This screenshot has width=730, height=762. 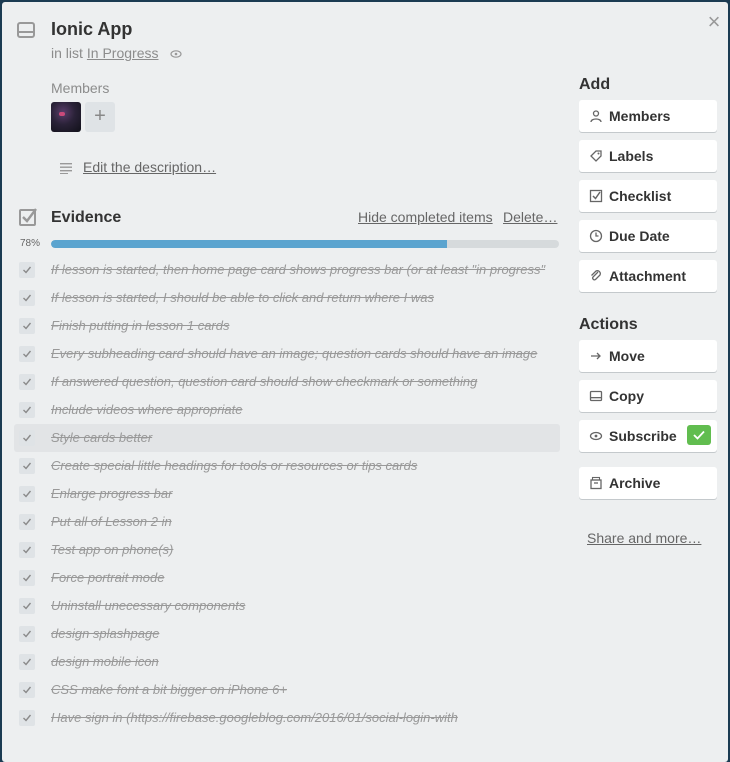 What do you see at coordinates (640, 116) in the screenshot?
I see `members-button-label: Members` at bounding box center [640, 116].